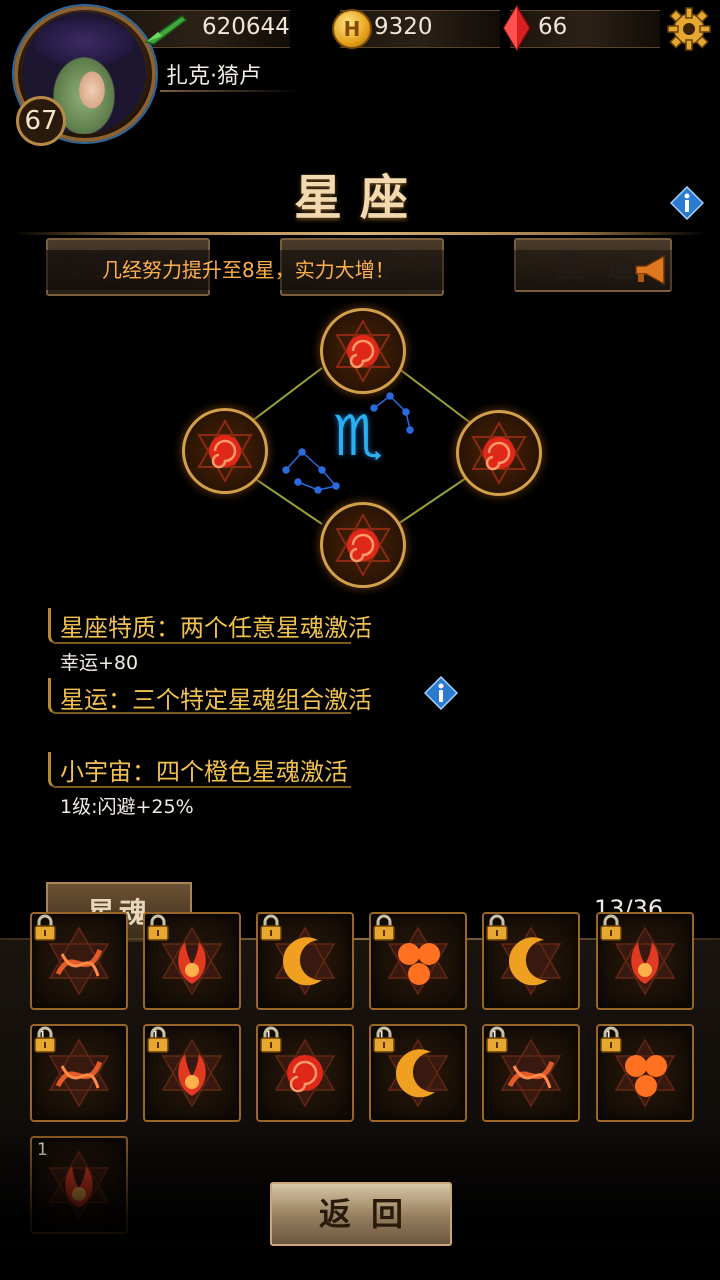  Describe the element at coordinates (361, 1214) in the screenshot. I see `back-button: 返回` at that location.